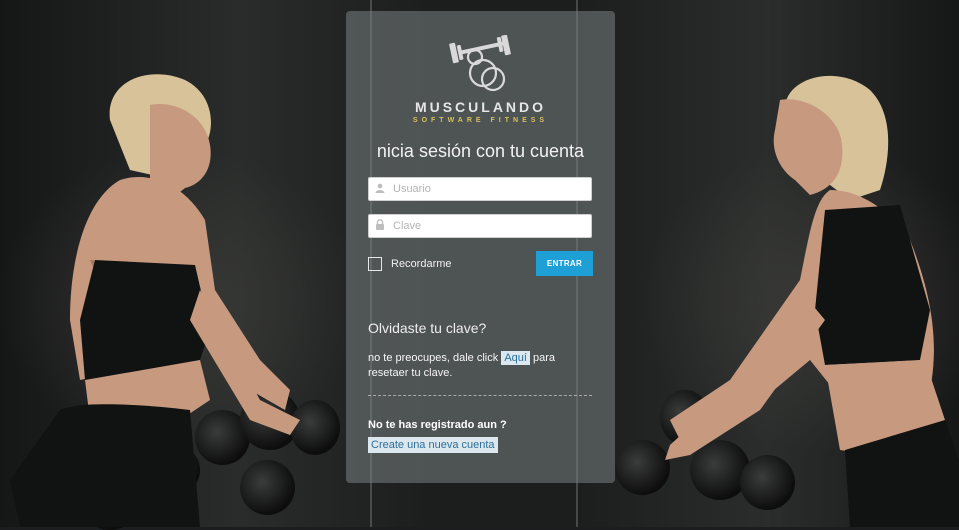  I want to click on login-button: ENTRAR, so click(564, 263).